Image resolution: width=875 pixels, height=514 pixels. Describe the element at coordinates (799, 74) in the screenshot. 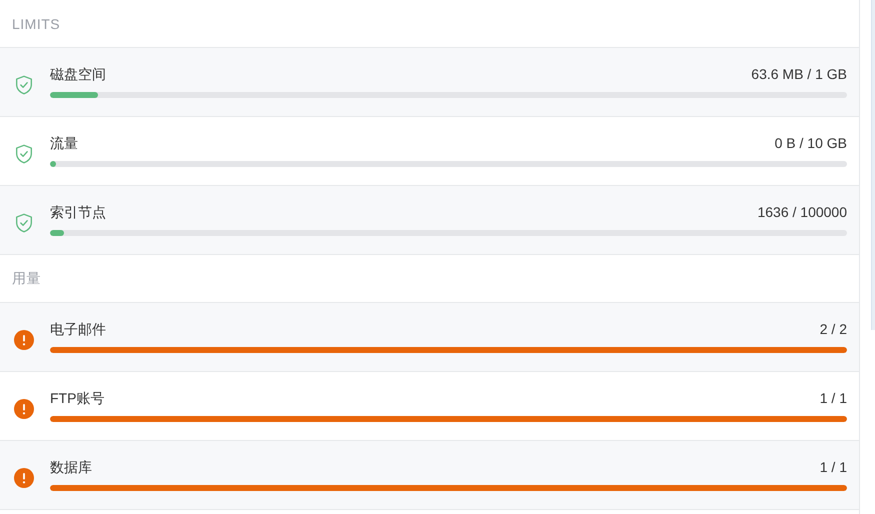

I see `usage-reading: 63.6 MB / 1 GB` at that location.